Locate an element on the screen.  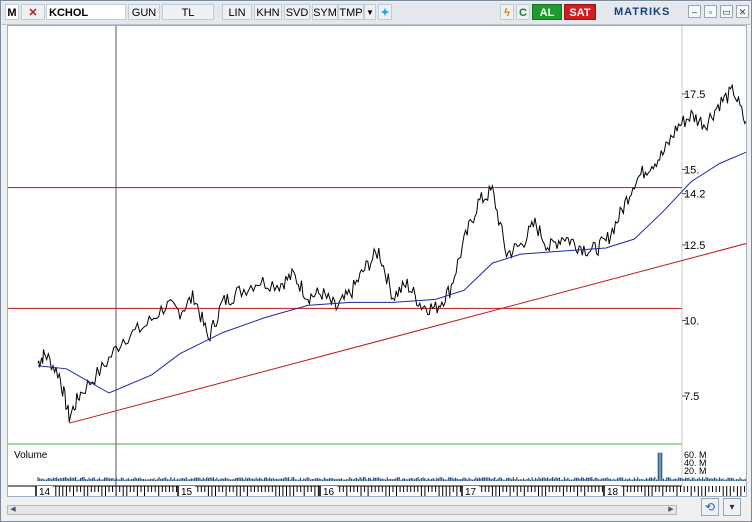
price-label-5: 7.5 is located at coordinates (691, 397).